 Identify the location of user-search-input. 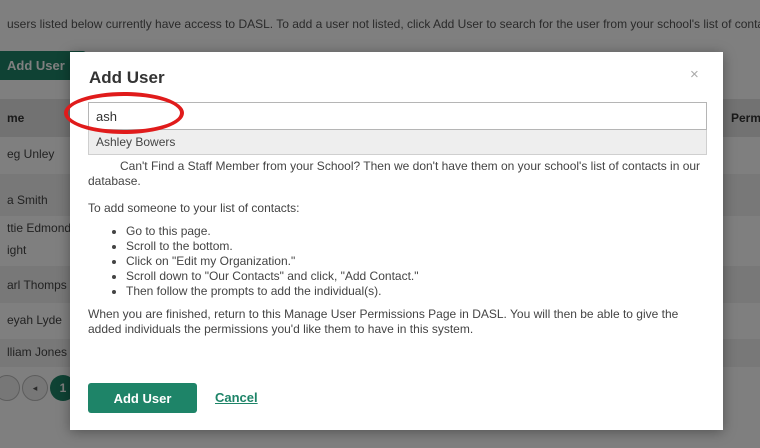
(397, 116).